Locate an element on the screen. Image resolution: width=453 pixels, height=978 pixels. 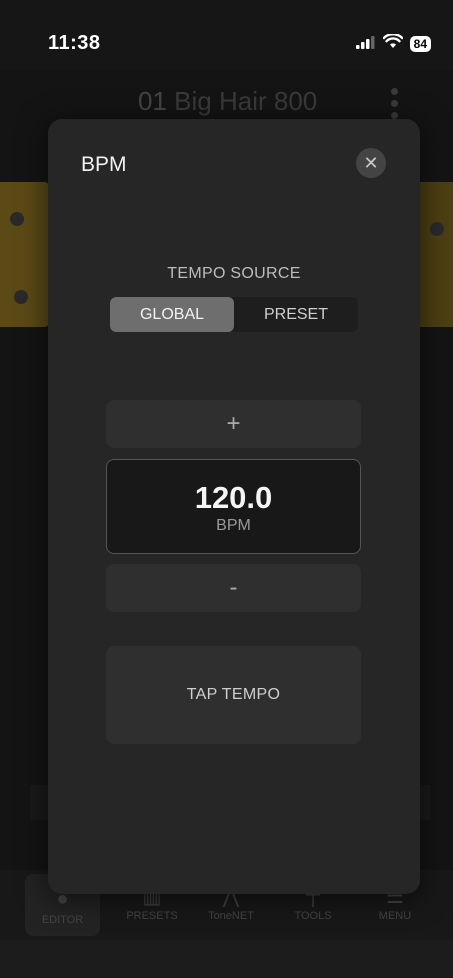
close-button: ✕ is located at coordinates (371, 163).